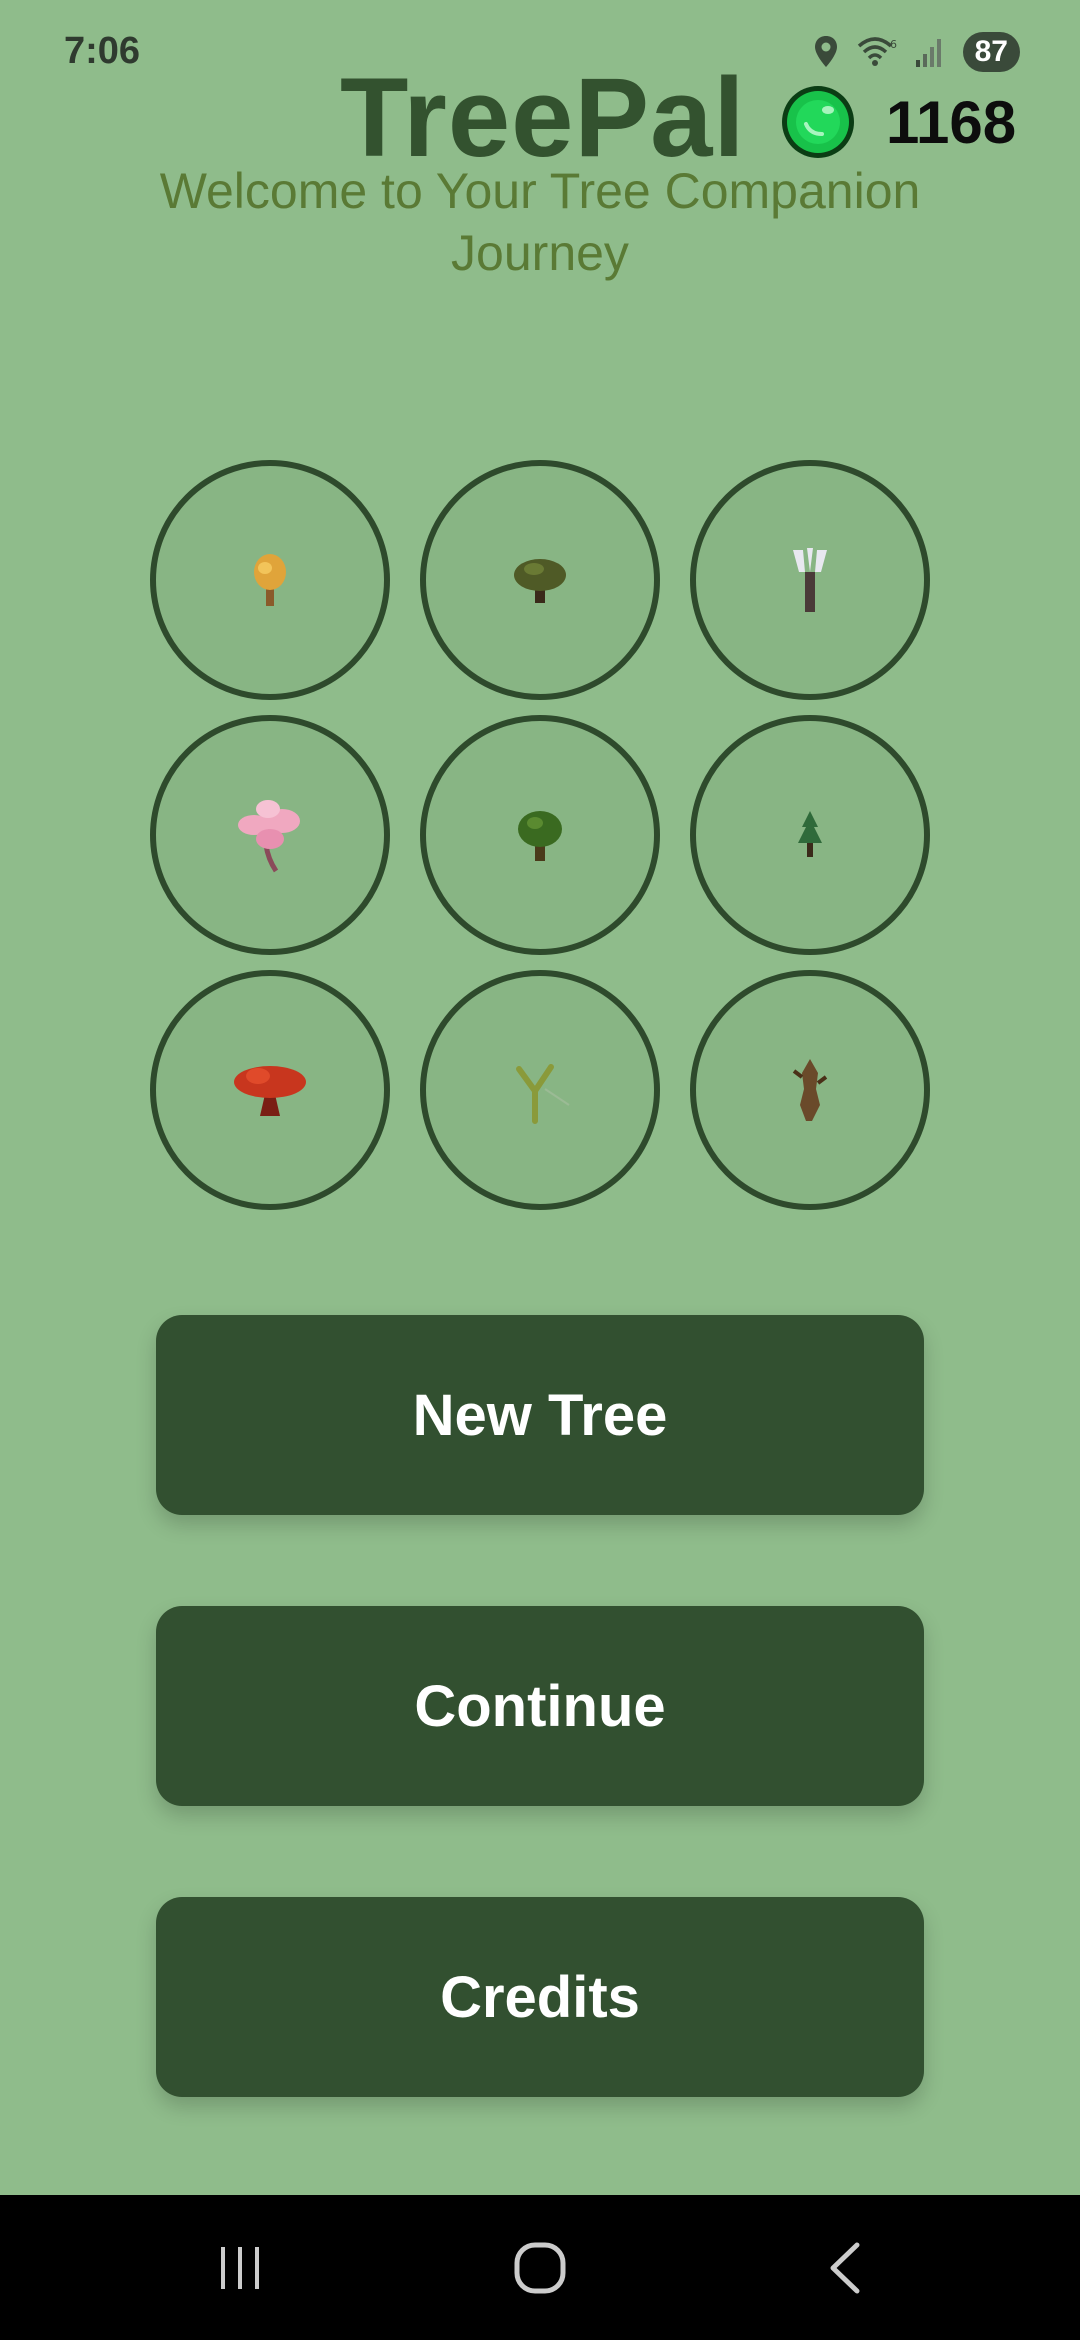 Image resolution: width=1080 pixels, height=2340 pixels. I want to click on welcome-text: Welcome to Your Tree Companion Journey, so click(540, 222).